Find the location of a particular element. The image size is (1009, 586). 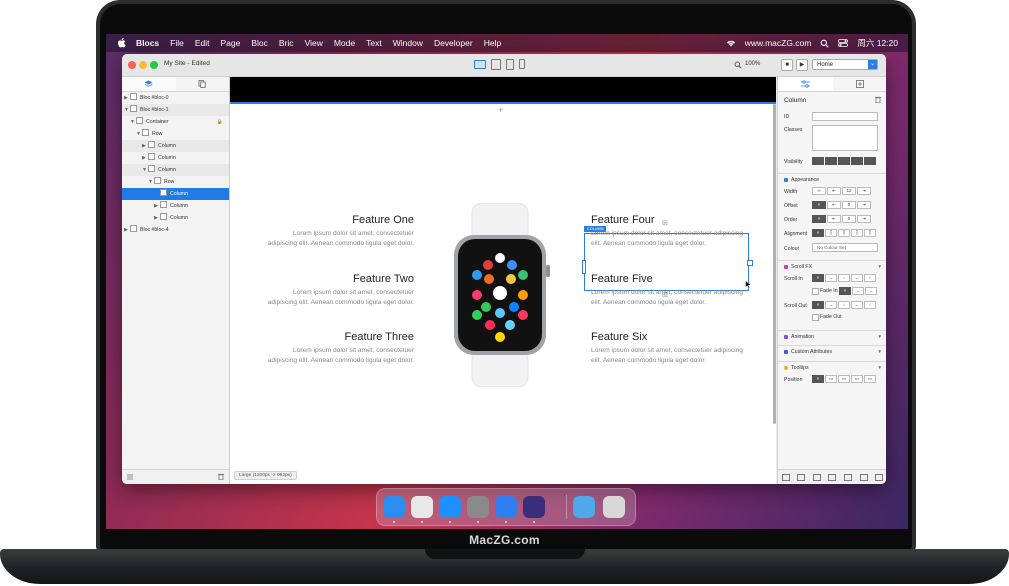

phone-icon is located at coordinates (522, 64).